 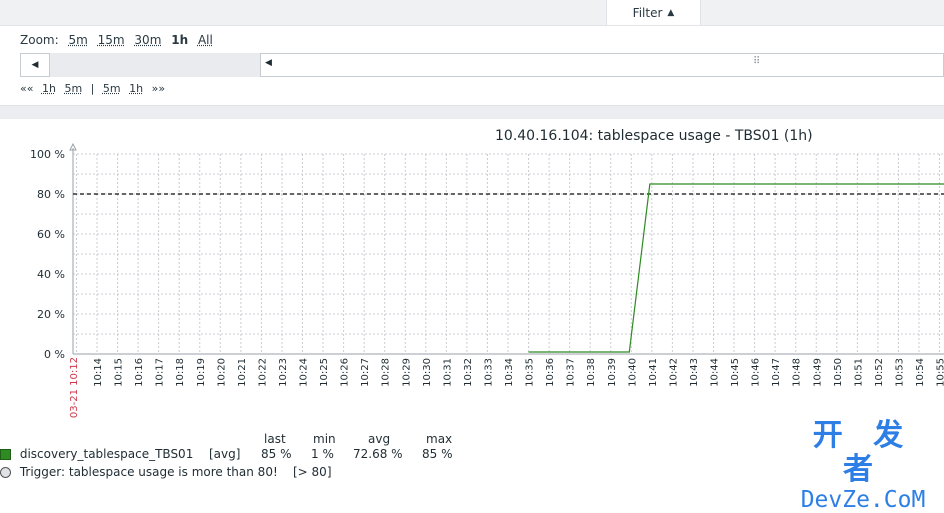 I want to click on zoom-1h-link: 1h, so click(x=179, y=40).